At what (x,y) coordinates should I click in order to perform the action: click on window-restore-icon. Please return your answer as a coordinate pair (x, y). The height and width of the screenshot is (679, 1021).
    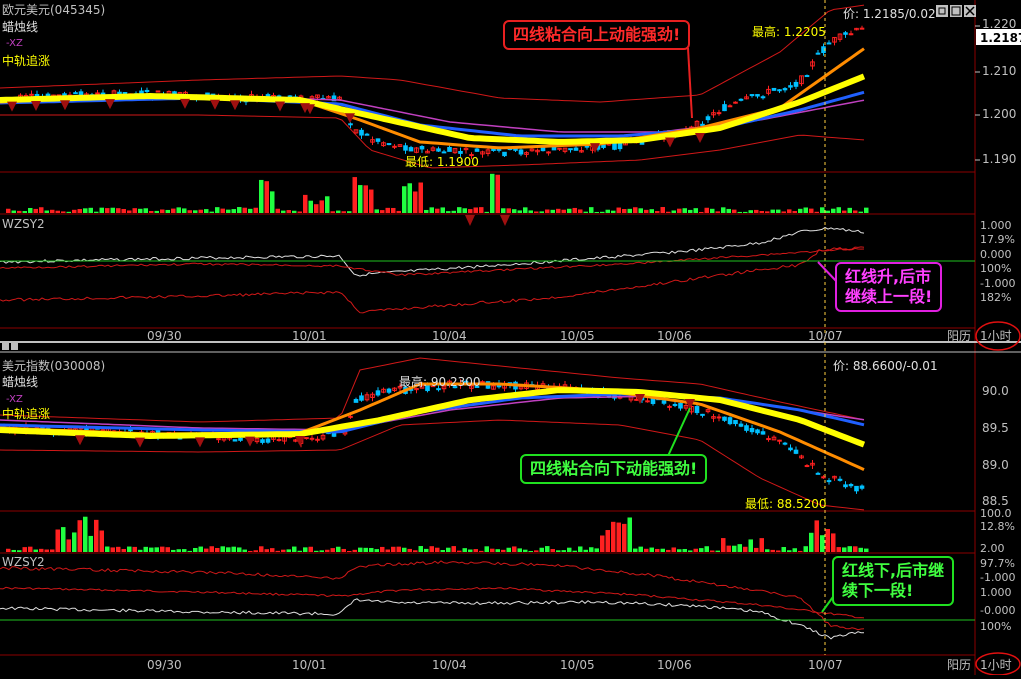
    Looking at the image, I should click on (942, 11).